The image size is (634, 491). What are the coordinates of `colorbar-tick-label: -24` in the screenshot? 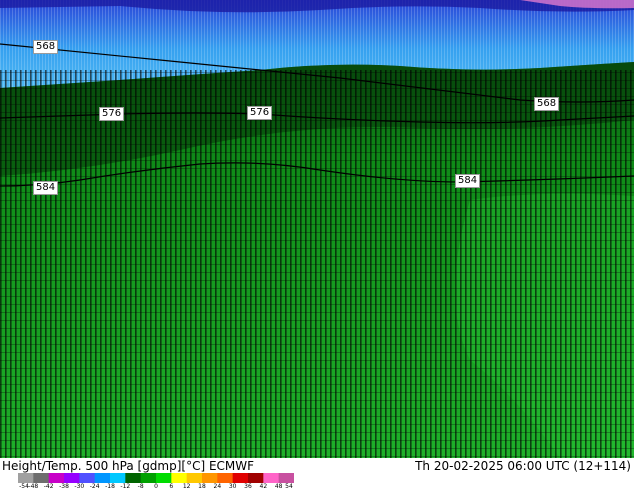 It's located at (94, 486).